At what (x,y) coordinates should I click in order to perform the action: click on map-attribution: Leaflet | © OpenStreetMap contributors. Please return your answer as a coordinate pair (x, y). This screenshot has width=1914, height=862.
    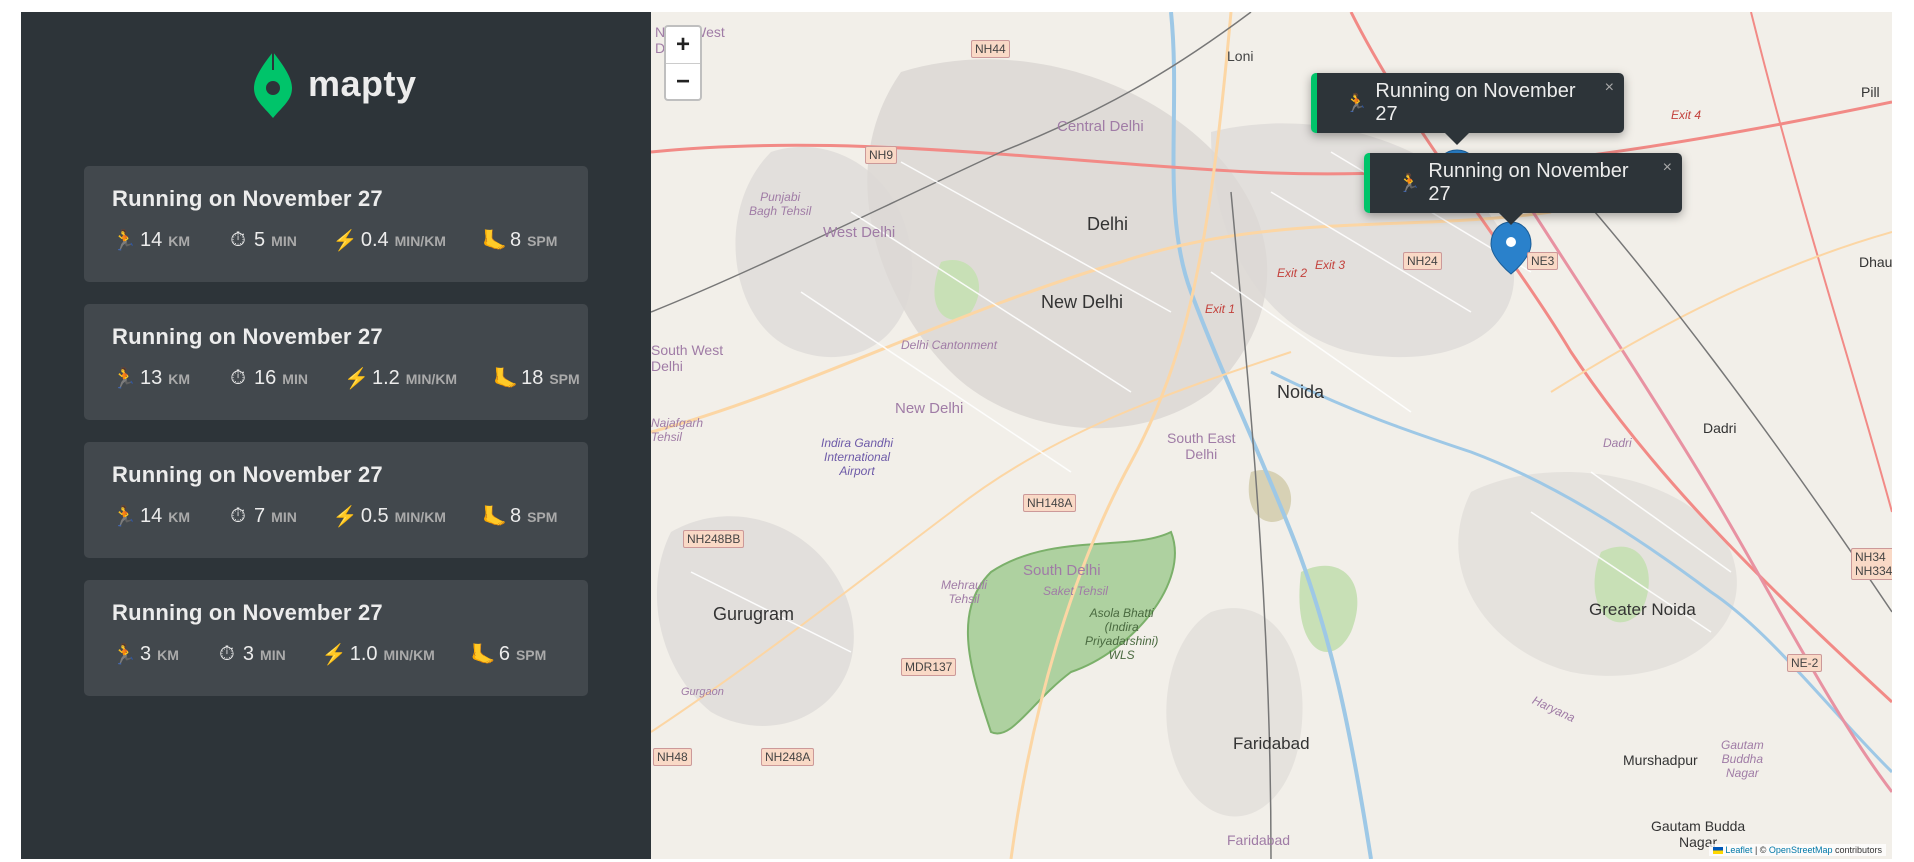
    Looking at the image, I should click on (1797, 850).